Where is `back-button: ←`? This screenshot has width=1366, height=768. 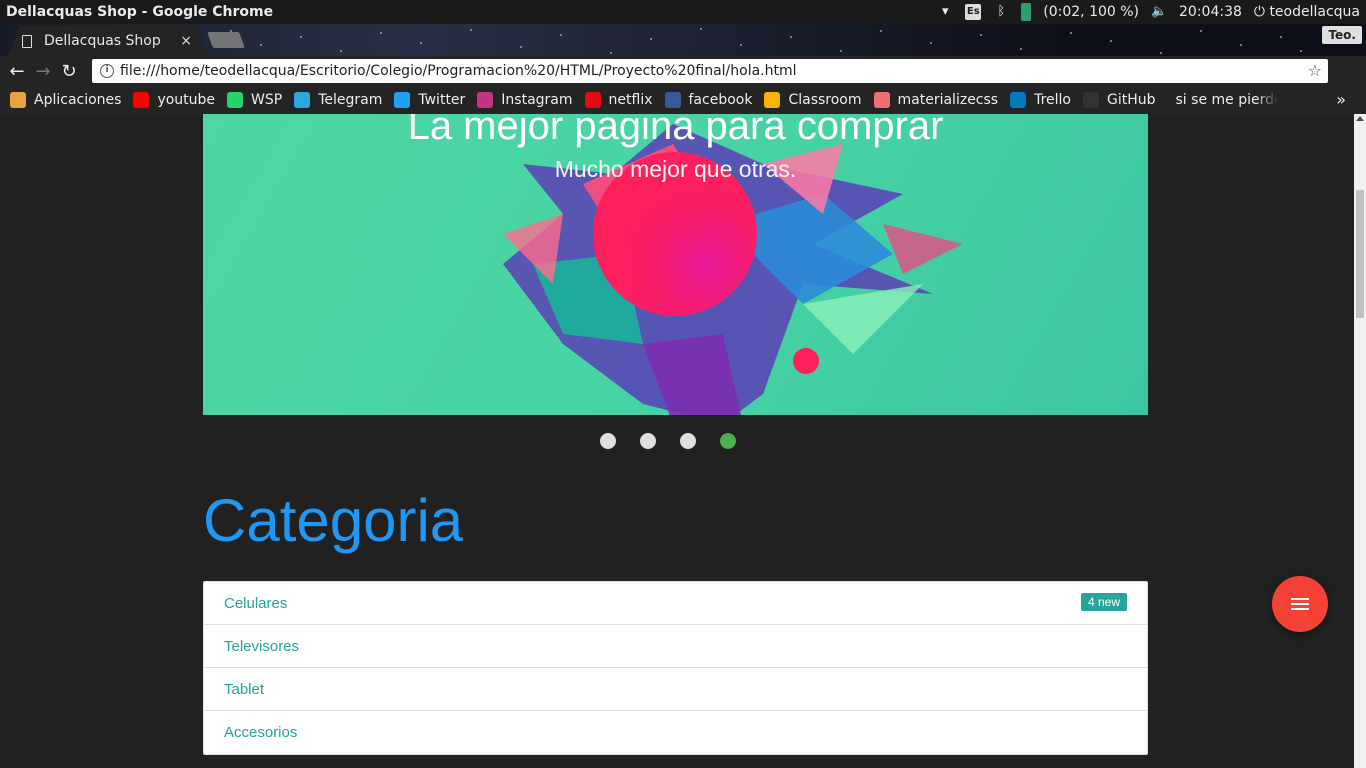
back-button: ← is located at coordinates (17, 71).